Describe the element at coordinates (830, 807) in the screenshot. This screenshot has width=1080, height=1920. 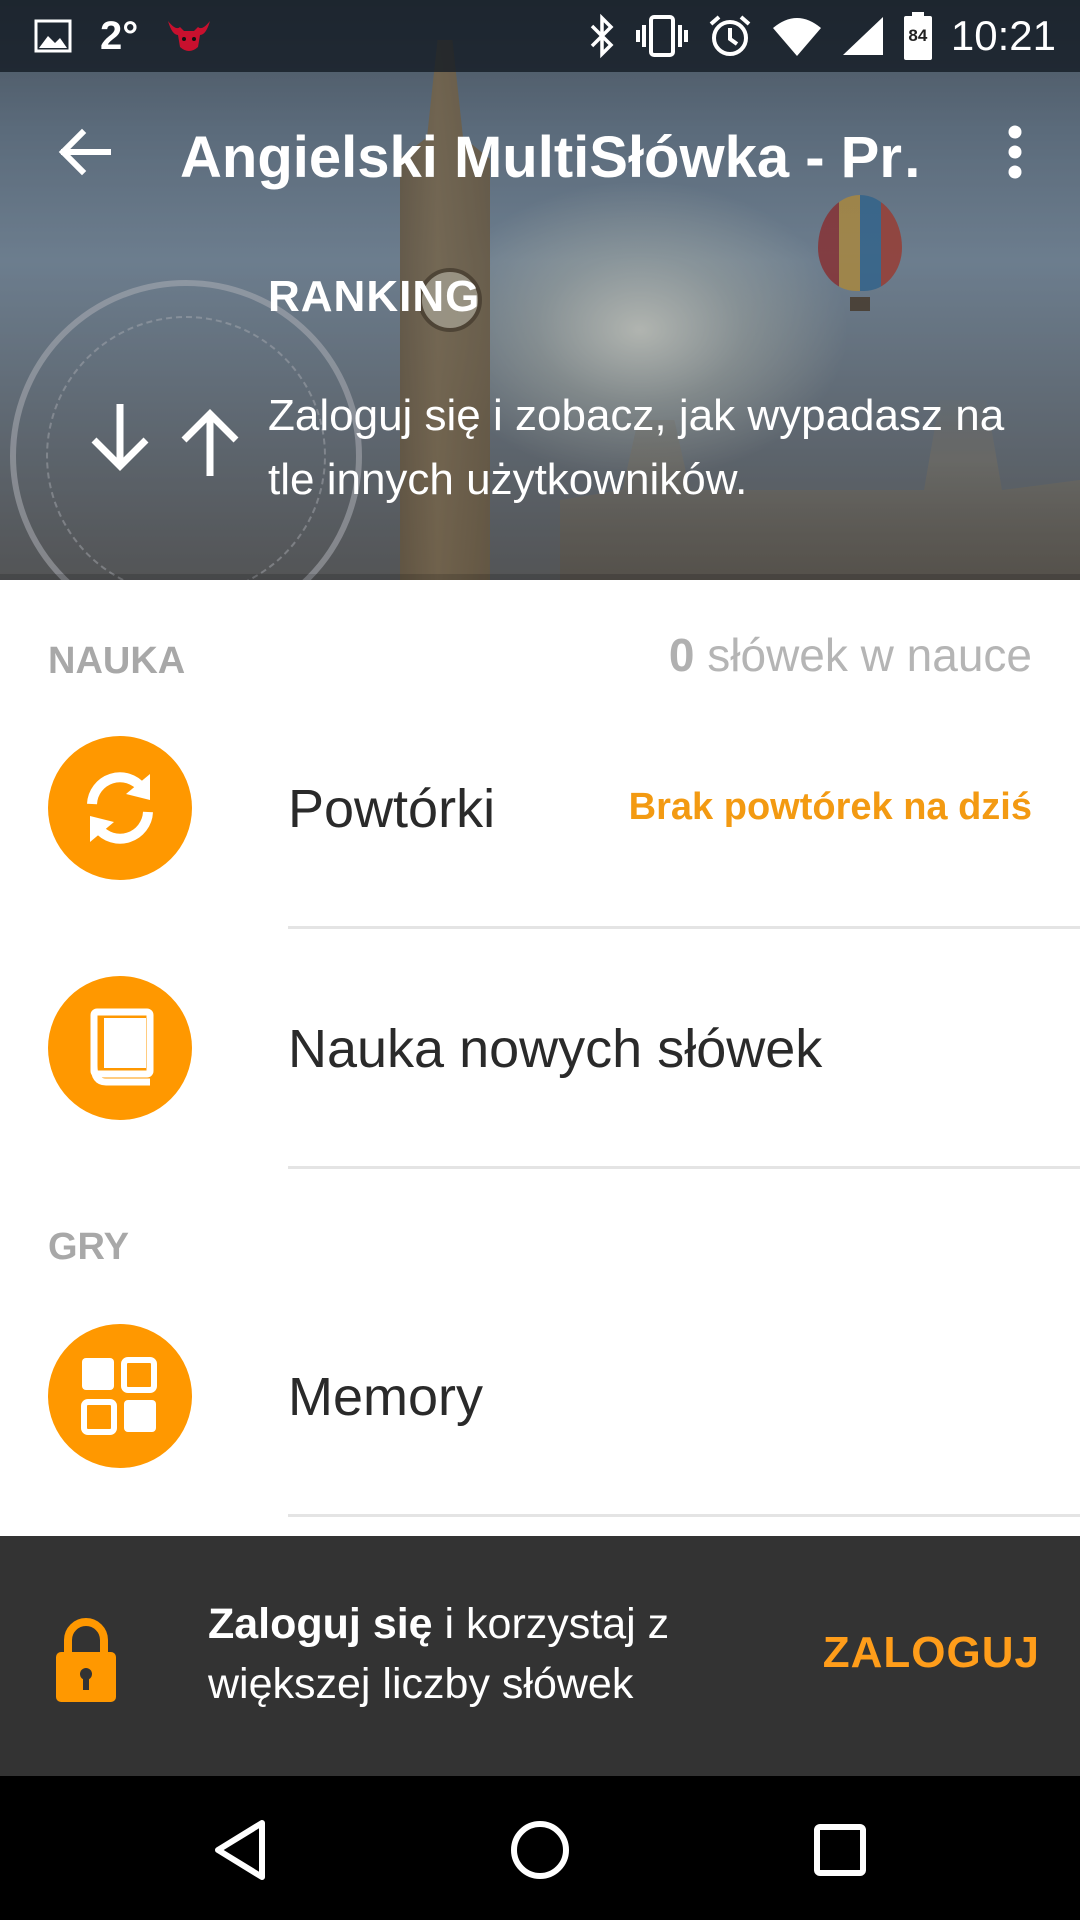
I see `no-reviews-note: Brak powtórek na dziś` at that location.